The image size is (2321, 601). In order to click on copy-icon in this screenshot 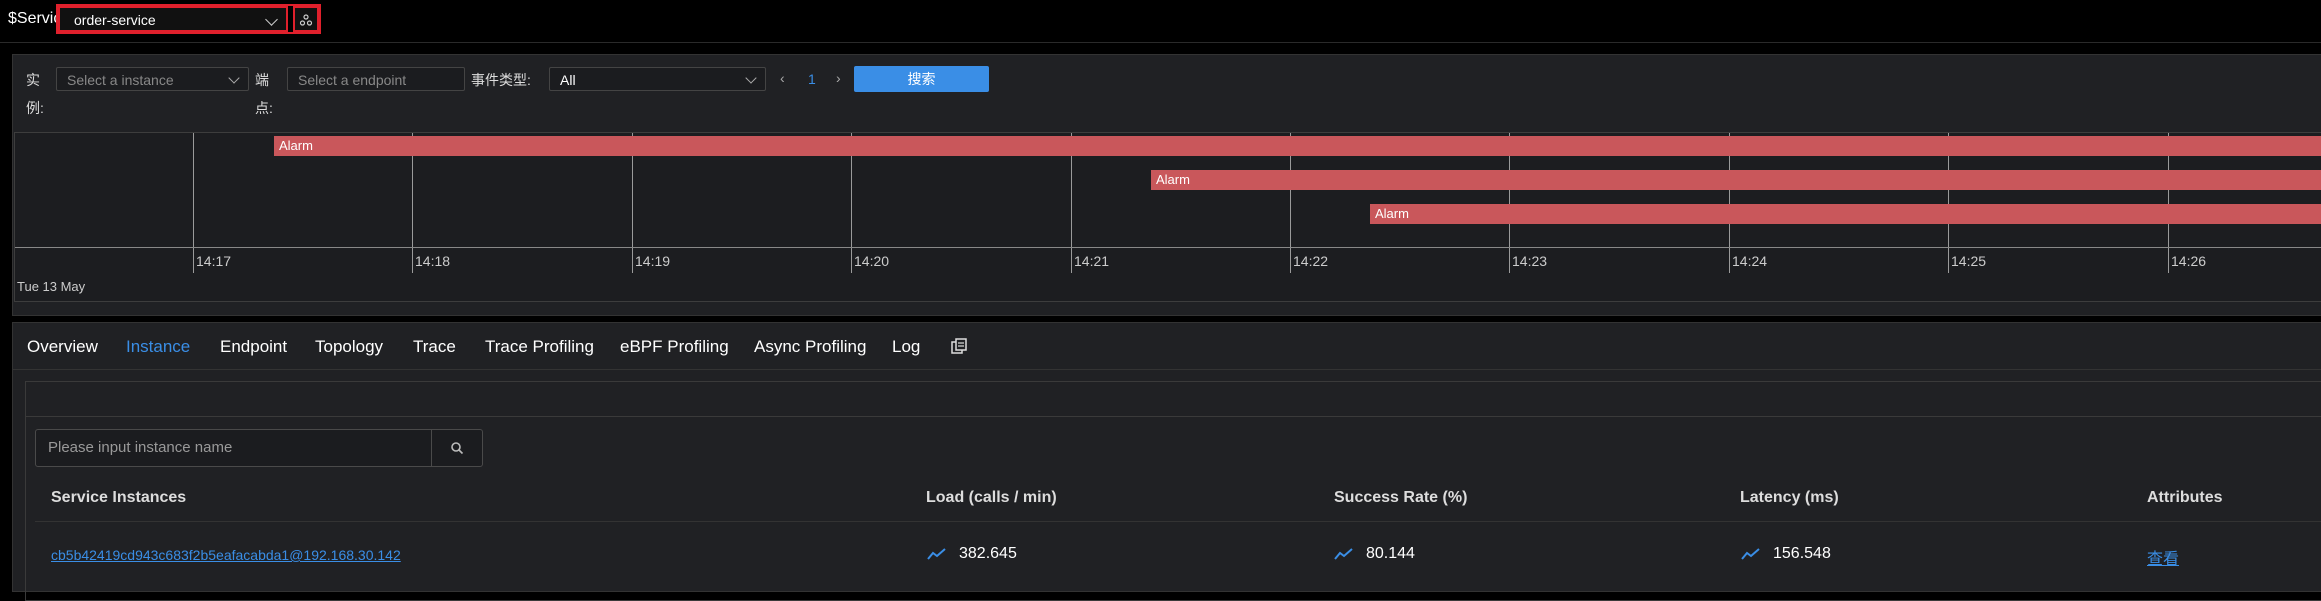, I will do `click(959, 346)`.